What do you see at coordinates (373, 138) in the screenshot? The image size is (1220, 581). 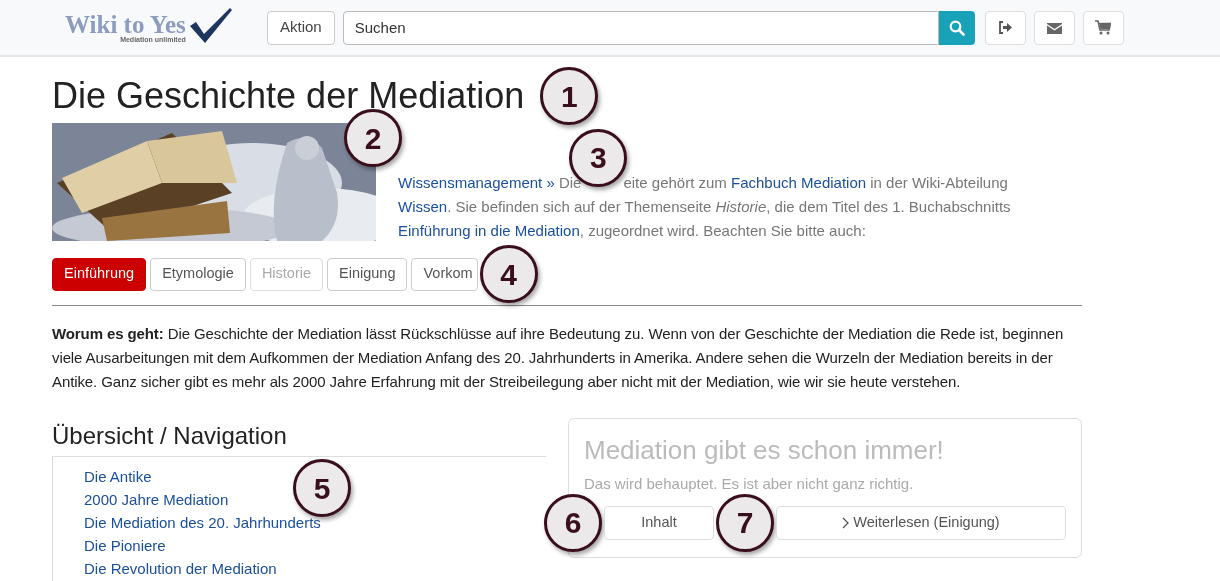 I see `callout-marker: 2` at bounding box center [373, 138].